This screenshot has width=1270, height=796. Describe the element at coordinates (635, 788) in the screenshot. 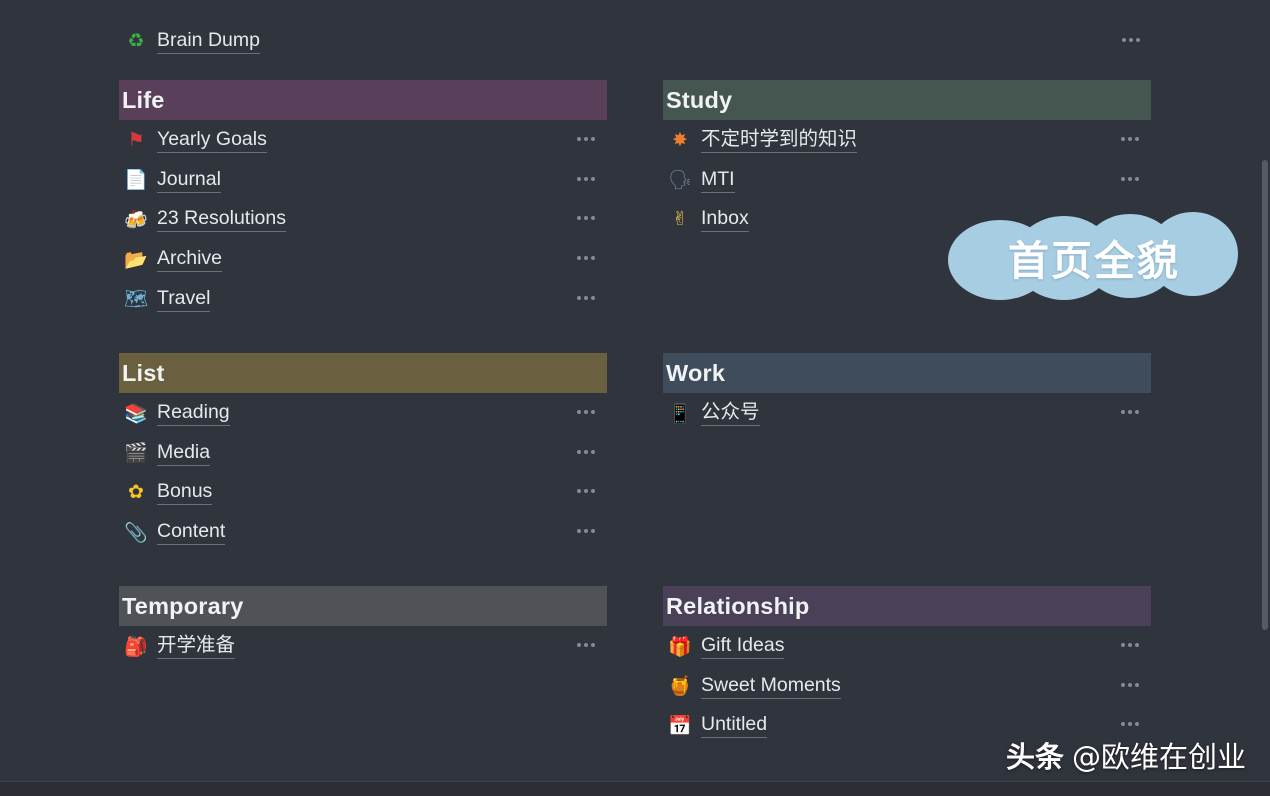

I see `bottom-bar` at that location.